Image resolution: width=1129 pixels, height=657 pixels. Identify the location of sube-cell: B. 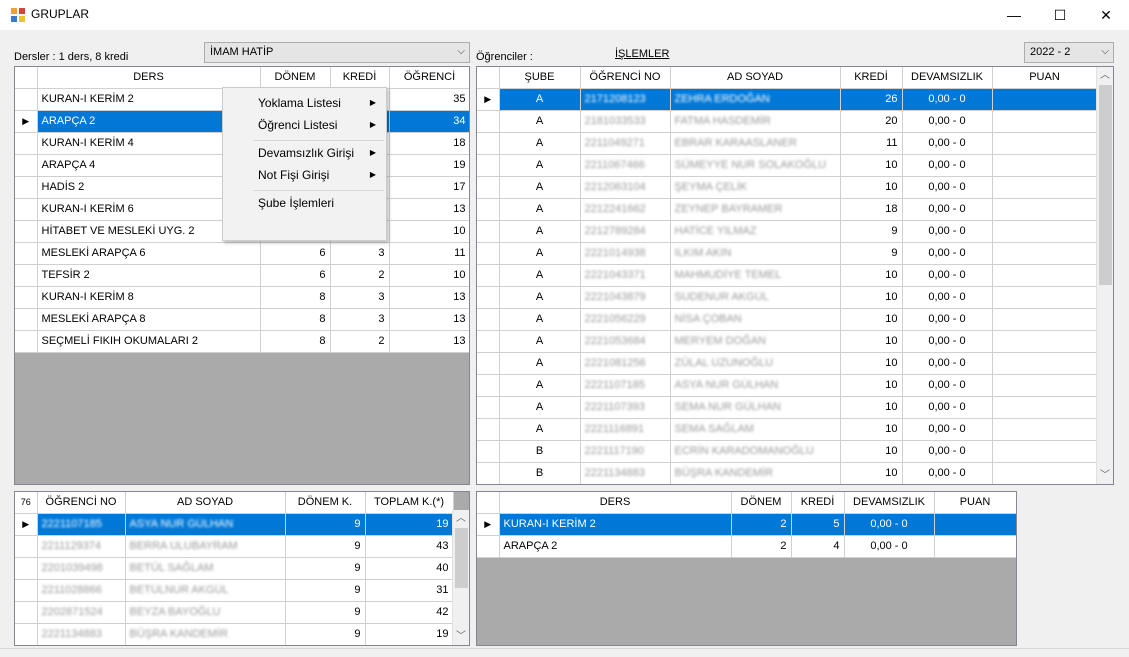
(540, 473).